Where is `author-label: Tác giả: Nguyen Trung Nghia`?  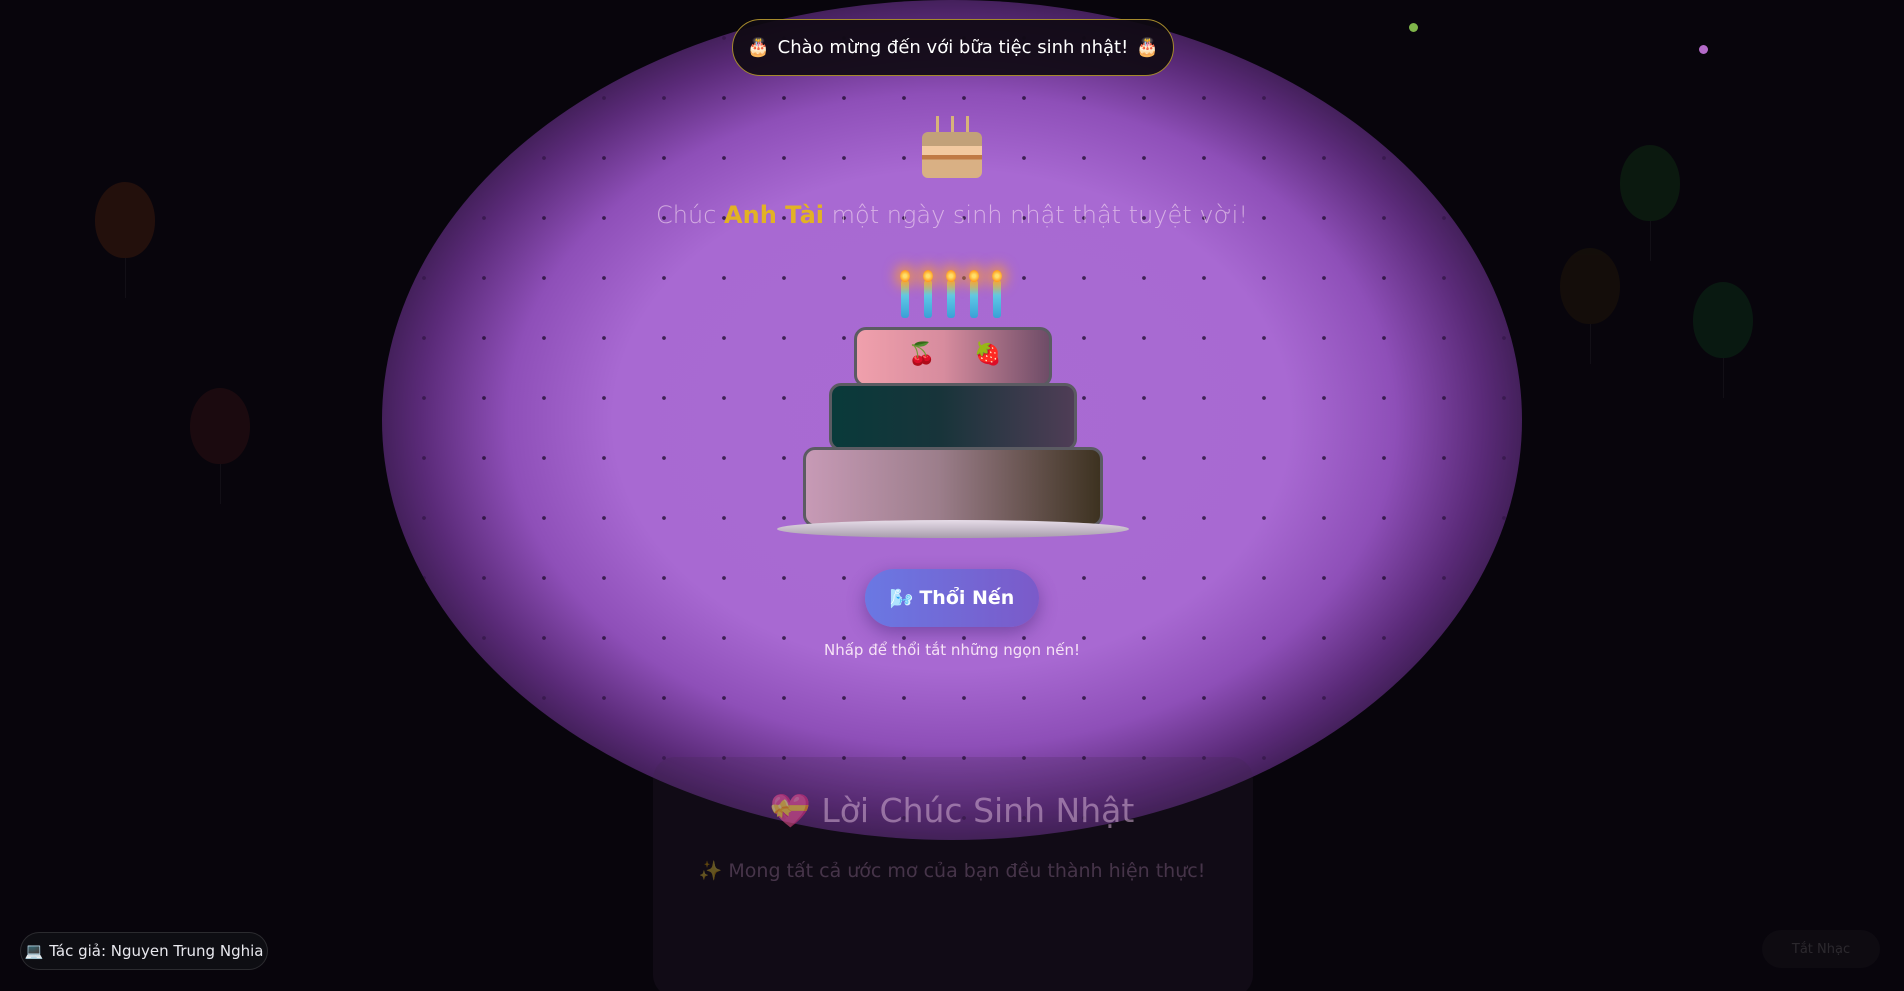
author-label: Tác giả: Nguyen Trung Nghia is located at coordinates (156, 951).